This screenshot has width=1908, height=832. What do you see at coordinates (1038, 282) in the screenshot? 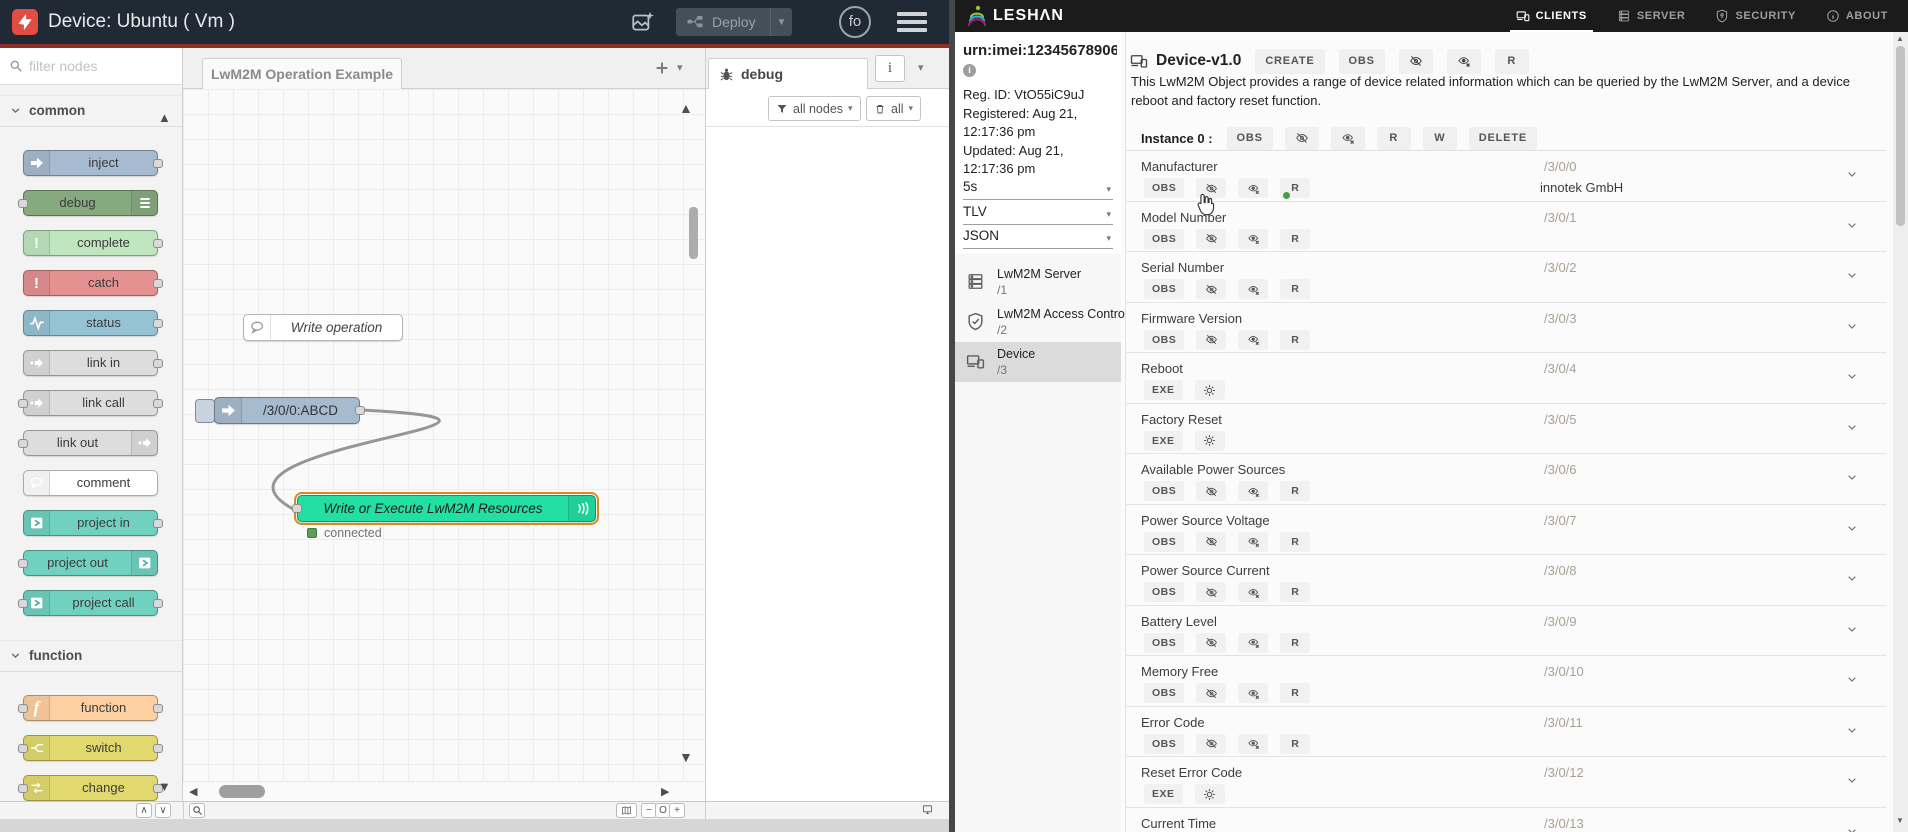
I see `object-item-lwm2m-server: LwM2M Server/1` at bounding box center [1038, 282].